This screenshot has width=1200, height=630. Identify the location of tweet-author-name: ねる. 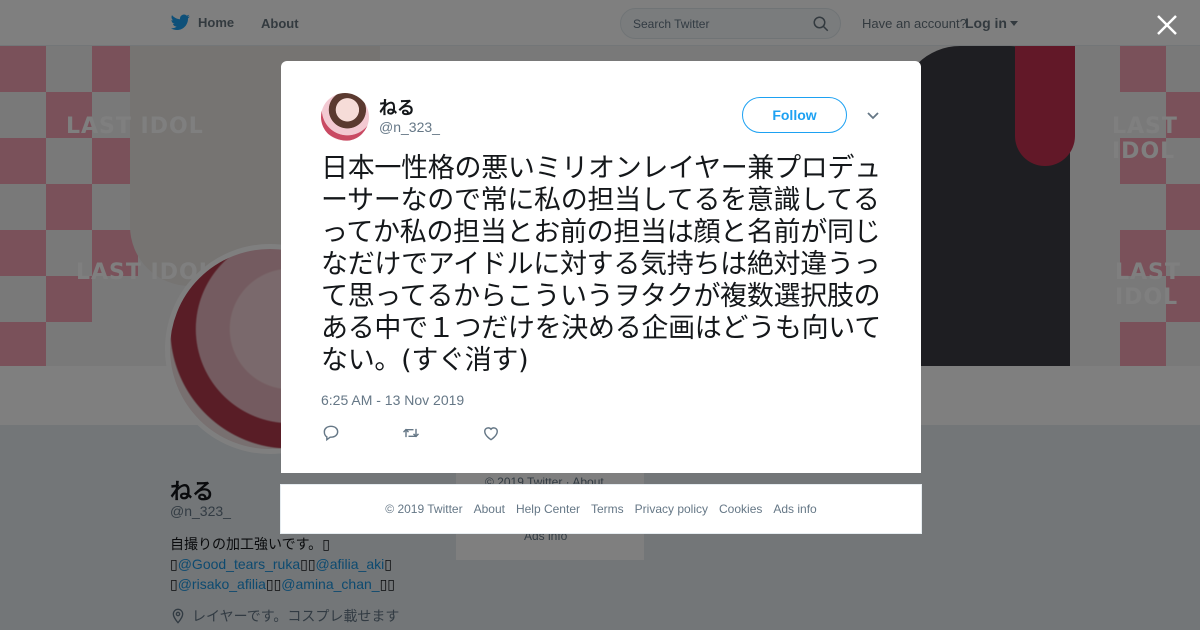
(397, 107).